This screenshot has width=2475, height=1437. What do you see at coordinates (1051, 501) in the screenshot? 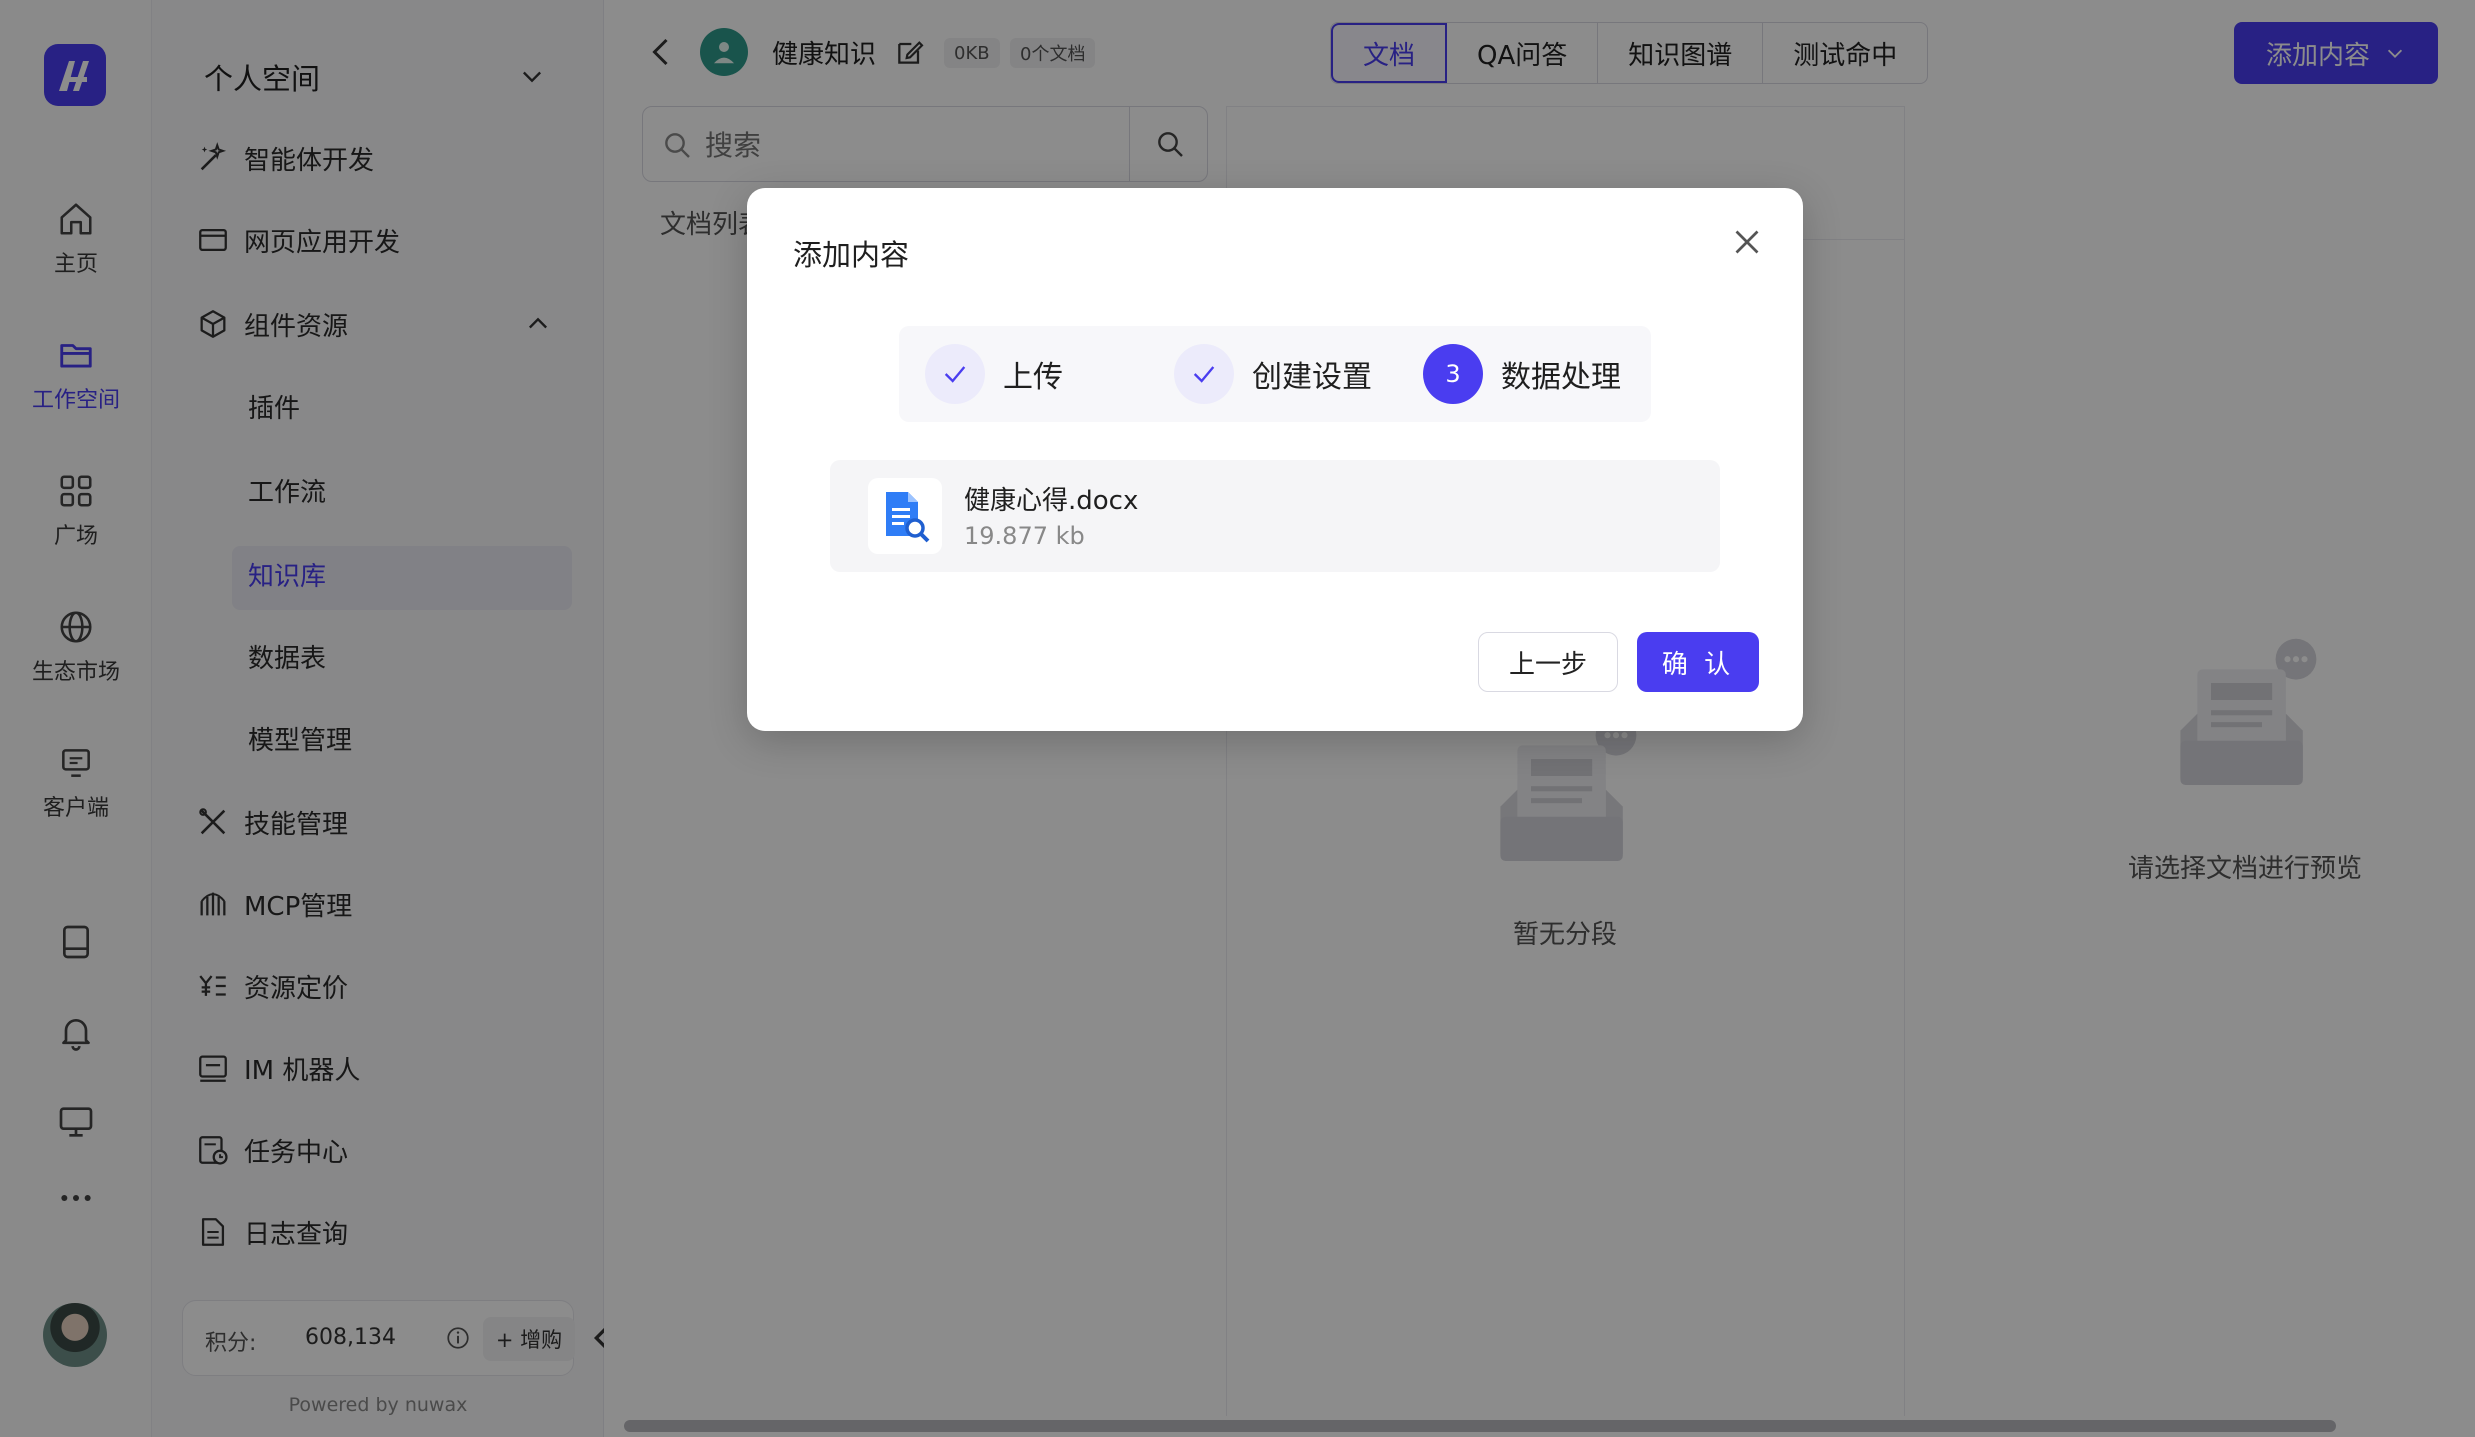
I see `file-name: 健康心得.docx` at bounding box center [1051, 501].